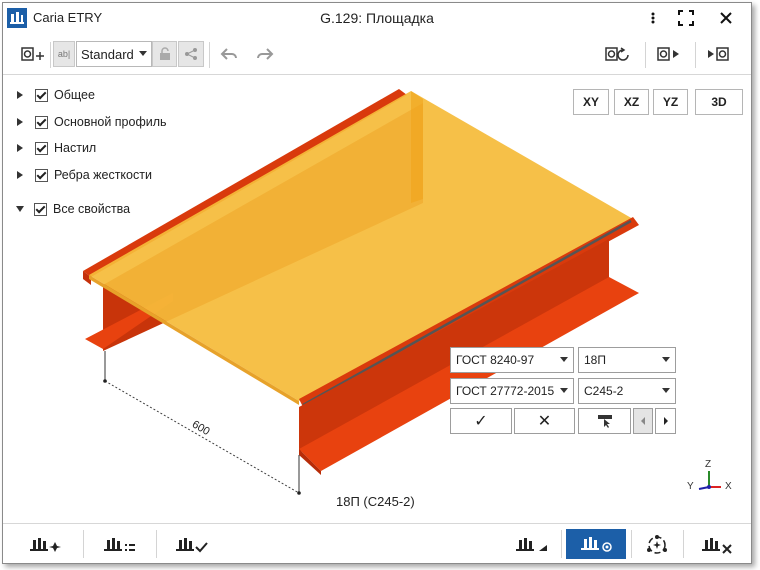 The height and width of the screenshot is (570, 760). I want to click on view-3d-button: 3D, so click(719, 102).